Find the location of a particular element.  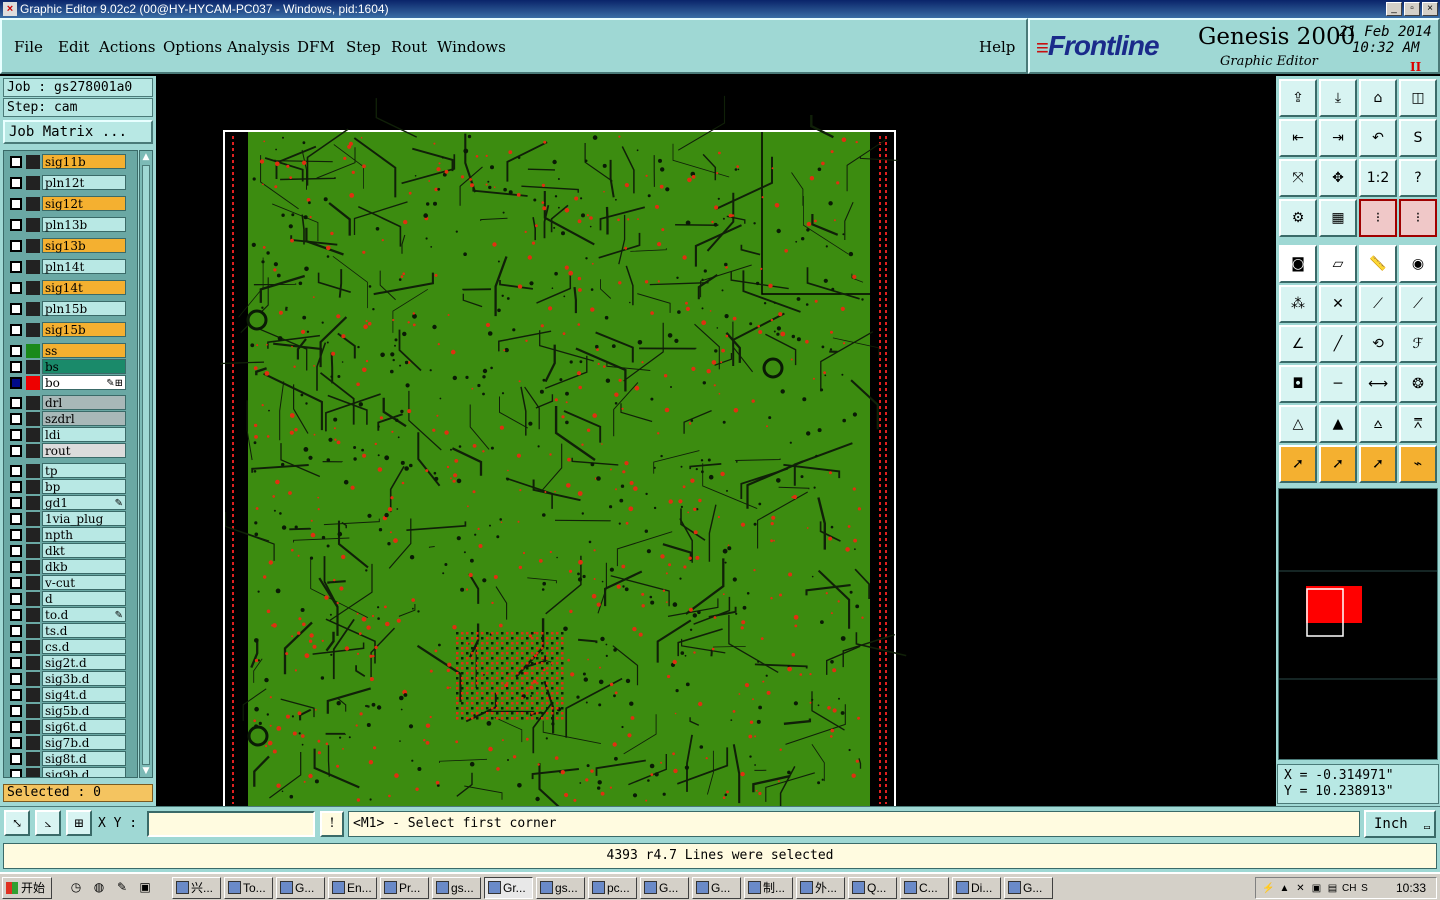

menu-dfm: DFM is located at coordinates (316, 47).